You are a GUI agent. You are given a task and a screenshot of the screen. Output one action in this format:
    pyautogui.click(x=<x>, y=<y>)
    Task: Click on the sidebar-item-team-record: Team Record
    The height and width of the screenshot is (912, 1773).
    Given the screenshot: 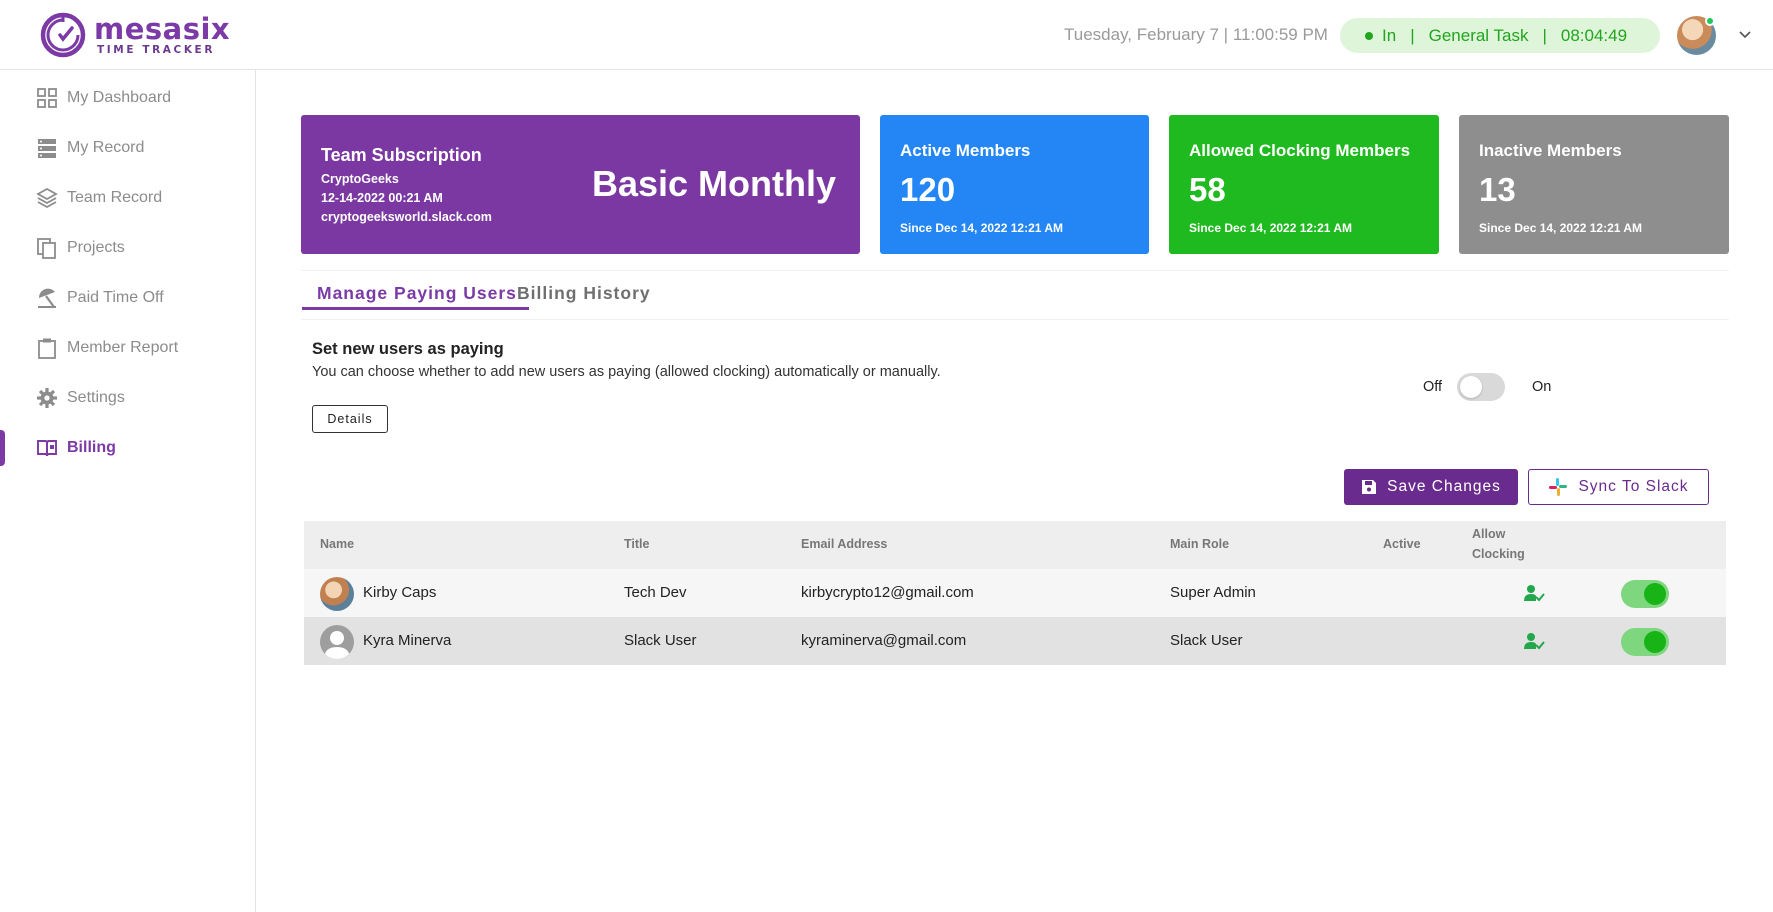 What is the action you would take?
    pyautogui.click(x=127, y=198)
    